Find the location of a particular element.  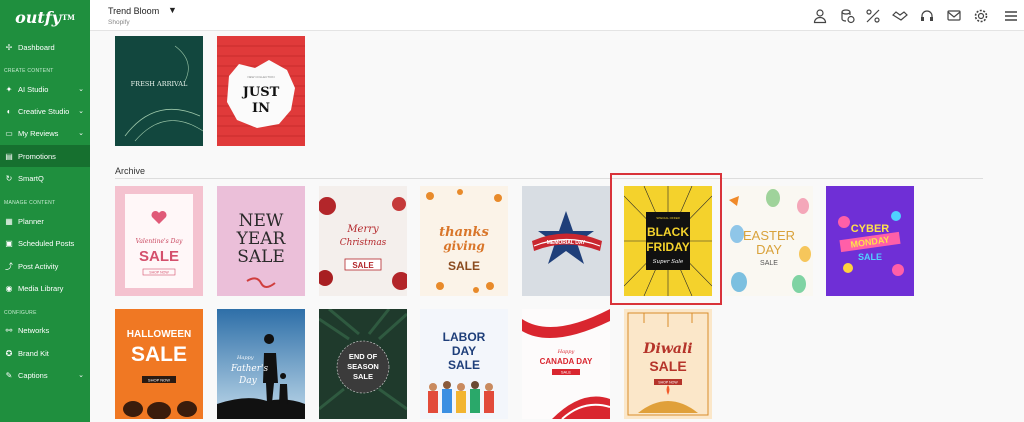

sidebar-item-dashboard: ✢ Dashboard is located at coordinates (45, 47).